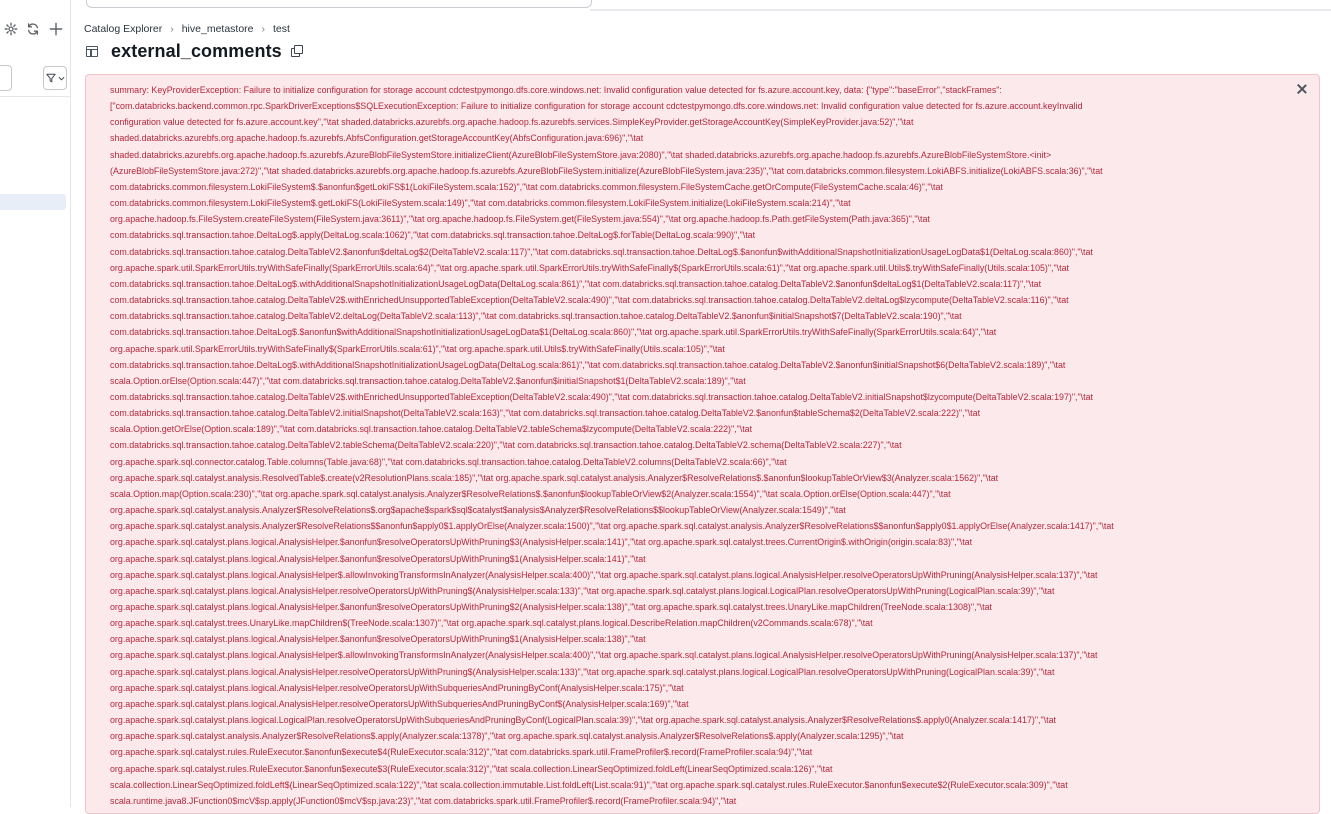 The image size is (1331, 814). I want to click on refresh-icon, so click(33, 29).